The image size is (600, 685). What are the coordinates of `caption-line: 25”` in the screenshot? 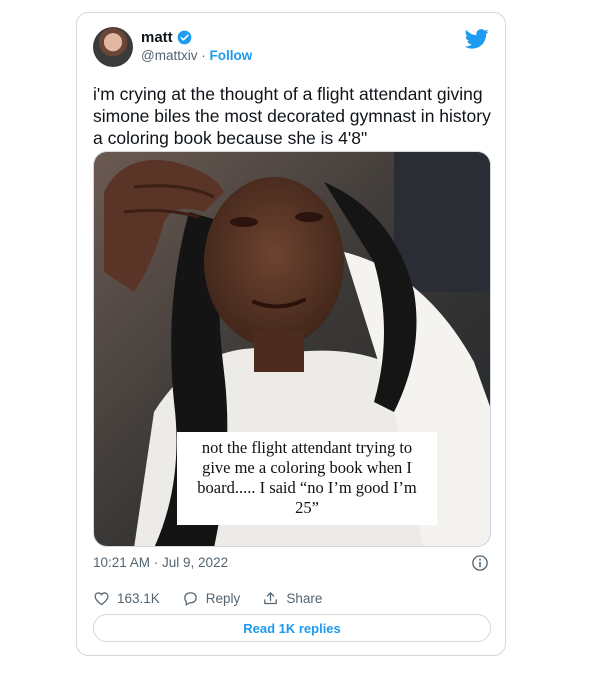 It's located at (307, 507).